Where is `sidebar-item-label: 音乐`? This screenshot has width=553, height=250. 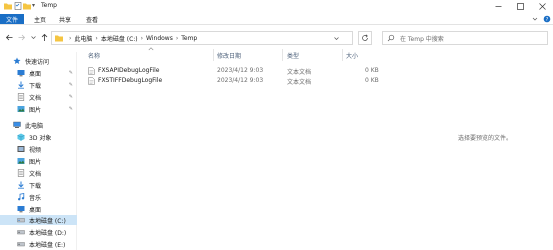
sidebar-item-label: 音乐 is located at coordinates (35, 198).